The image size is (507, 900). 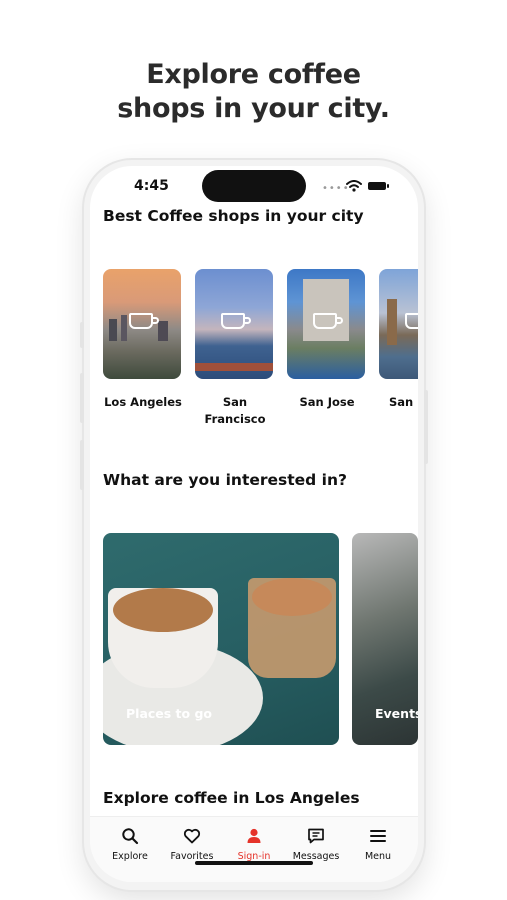 What do you see at coordinates (163, 610) in the screenshot?
I see `latte-art-shape` at bounding box center [163, 610].